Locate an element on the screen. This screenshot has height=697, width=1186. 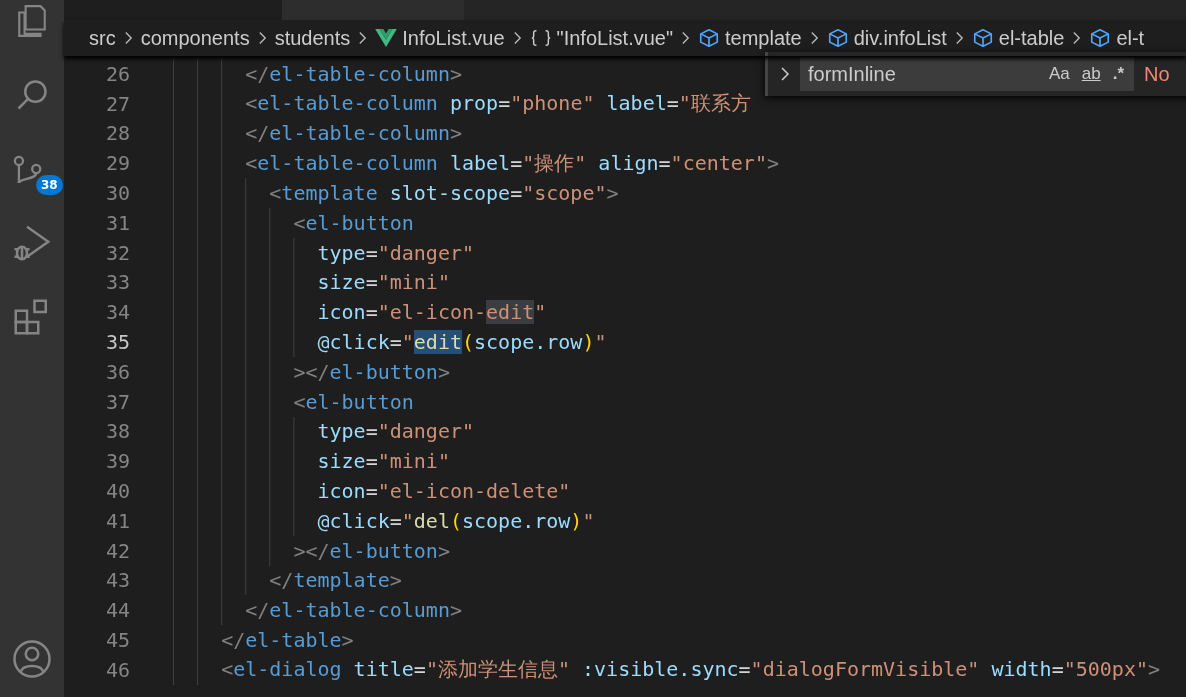
breadcrumb-item: div.infoList is located at coordinates (900, 38).